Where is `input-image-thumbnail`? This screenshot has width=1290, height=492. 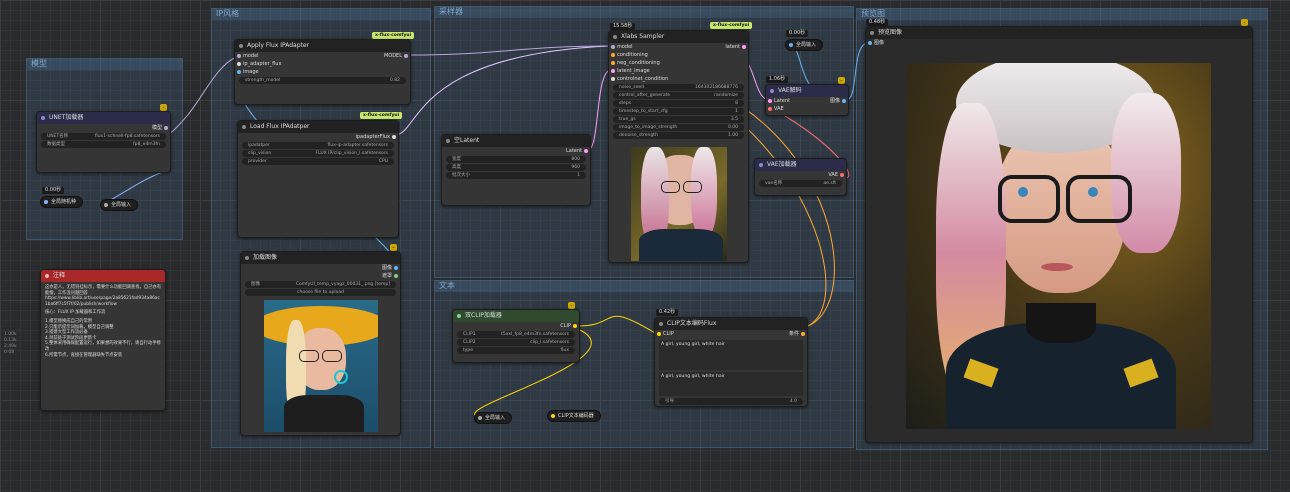 input-image-thumbnail is located at coordinates (321, 366).